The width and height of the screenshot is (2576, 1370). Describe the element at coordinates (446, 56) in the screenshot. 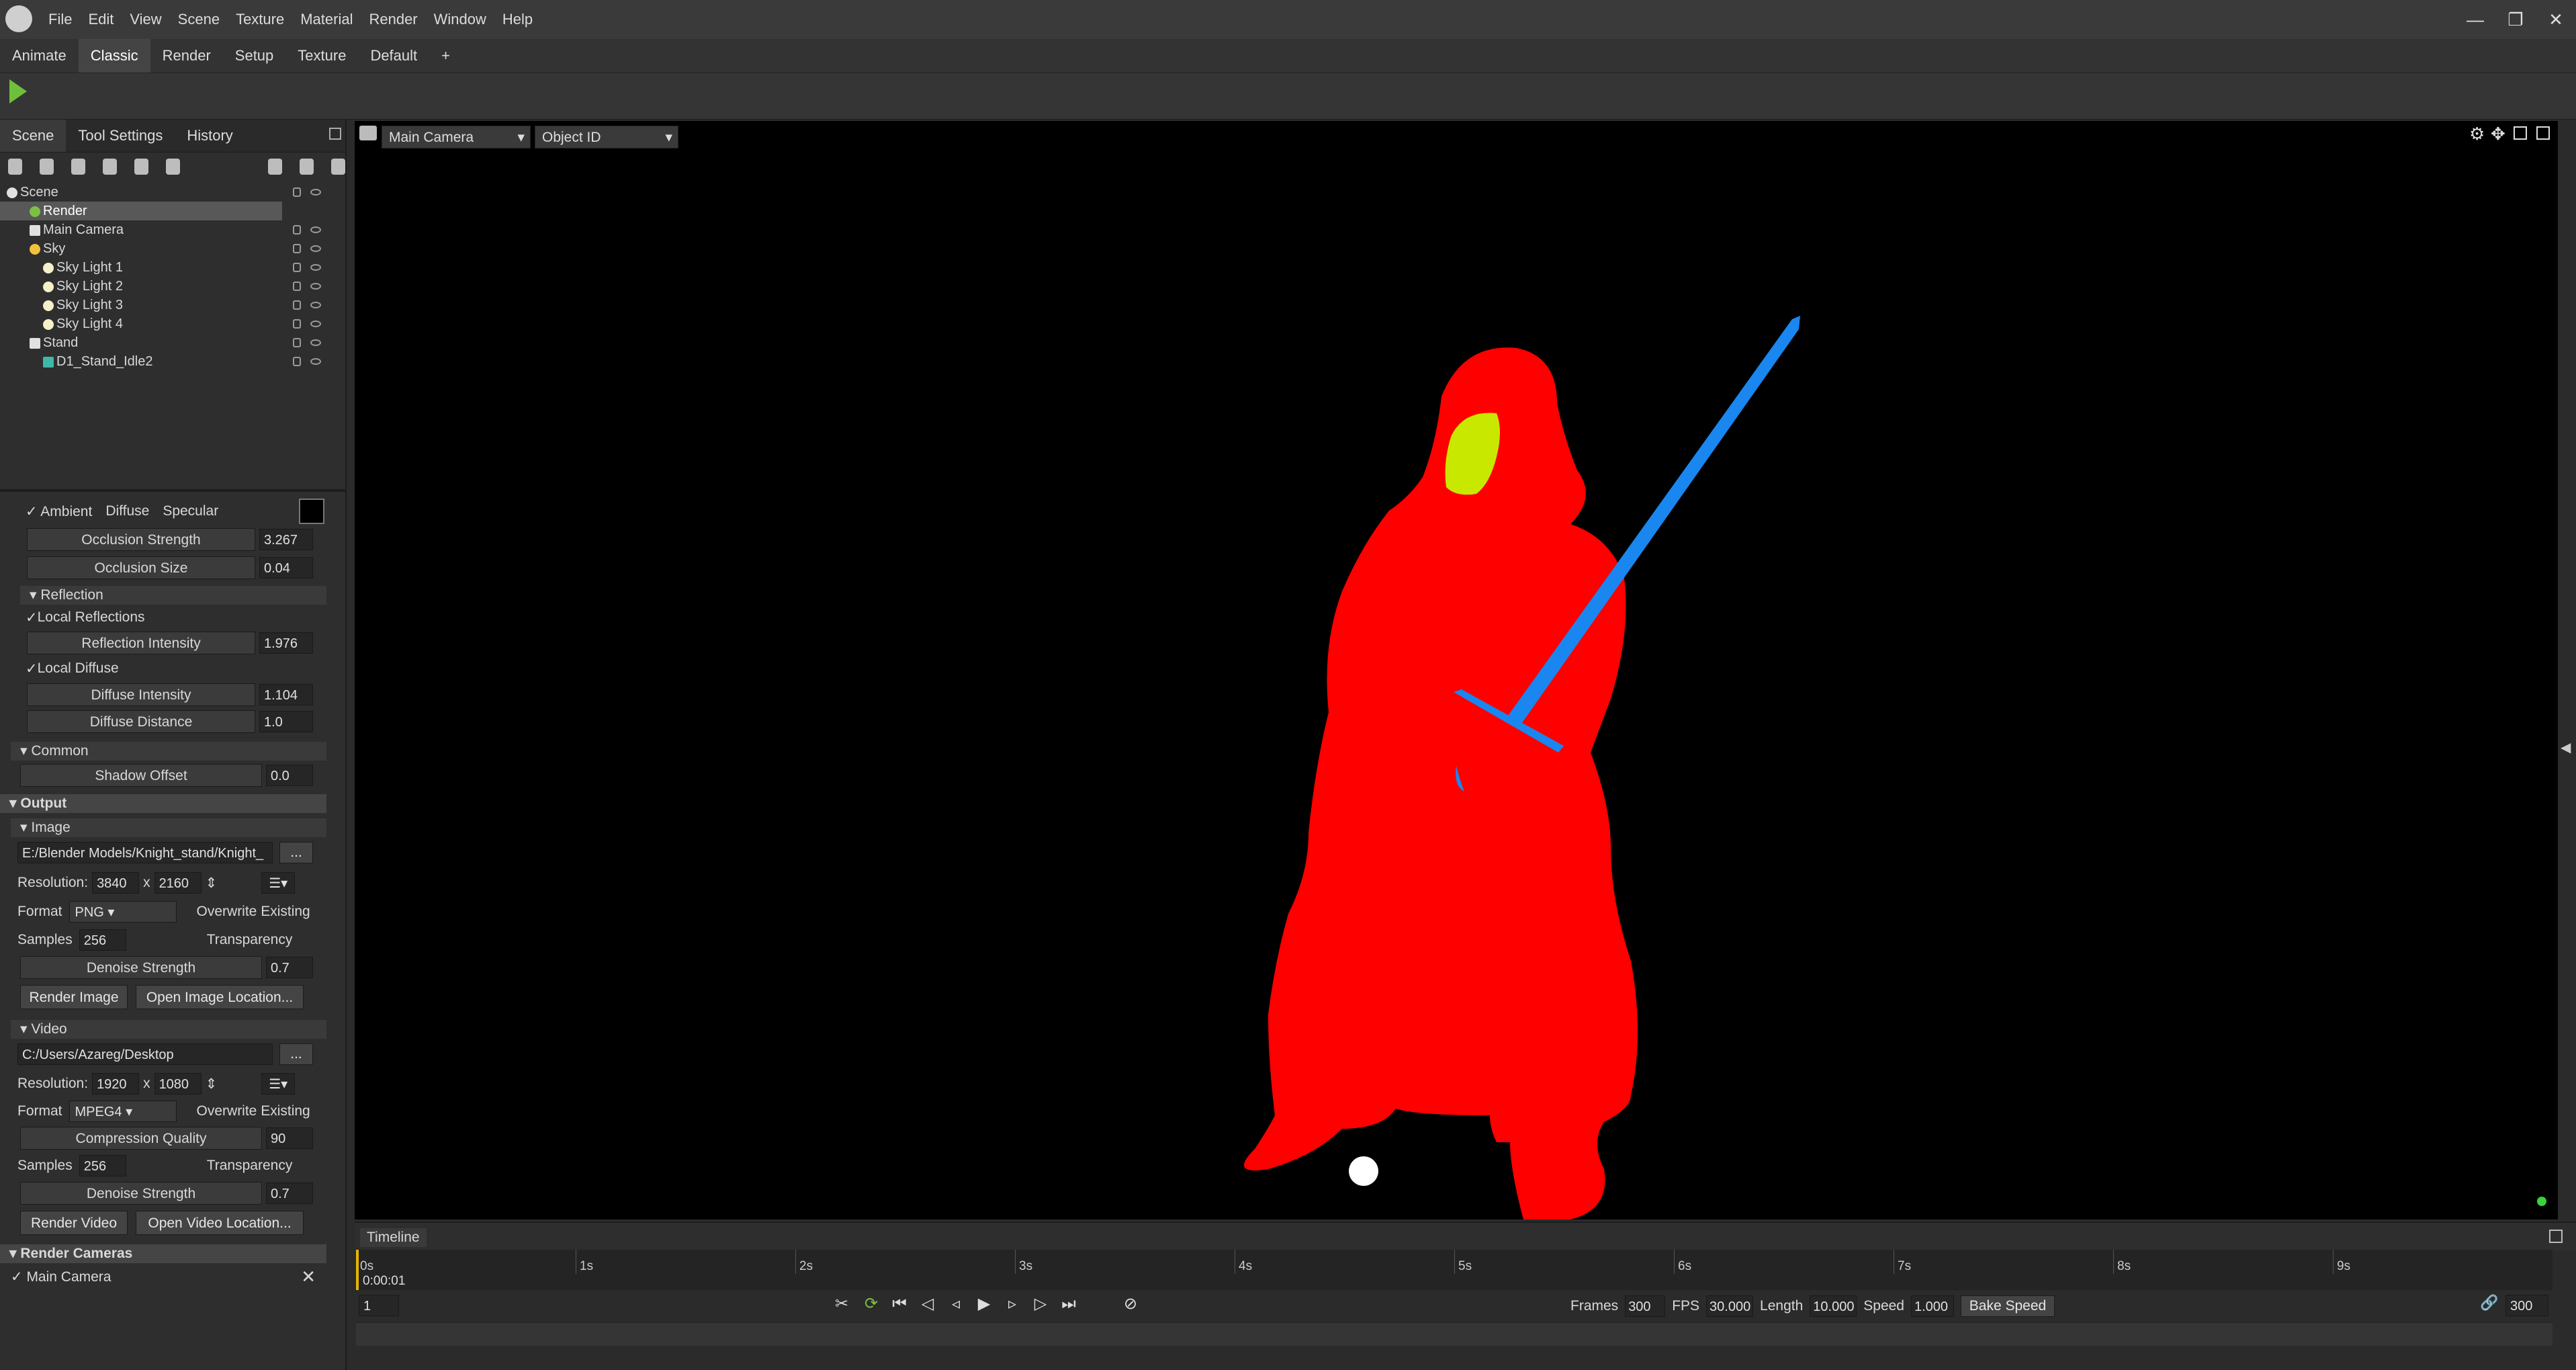

I see `add-layout-button: +` at that location.